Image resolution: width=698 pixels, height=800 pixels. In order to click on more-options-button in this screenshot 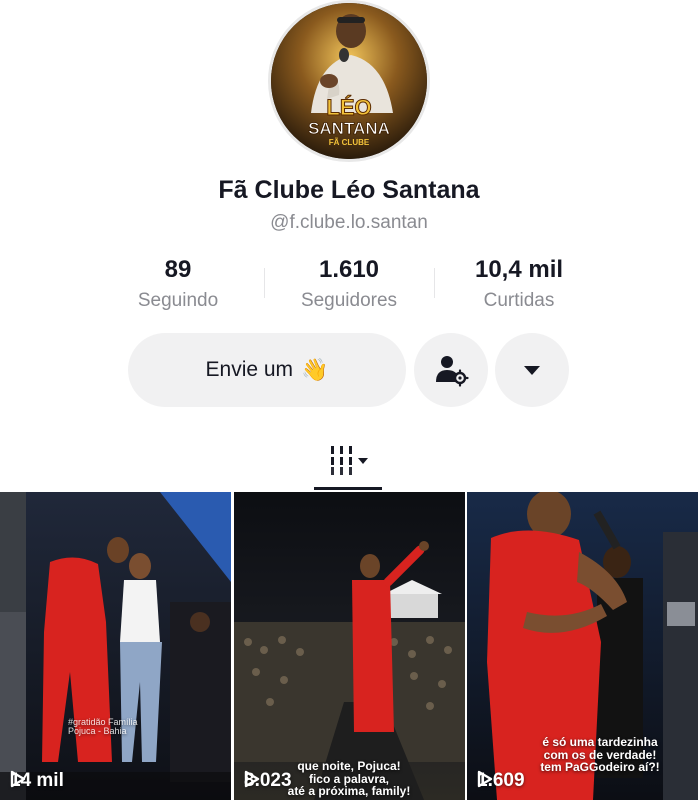, I will do `click(532, 370)`.